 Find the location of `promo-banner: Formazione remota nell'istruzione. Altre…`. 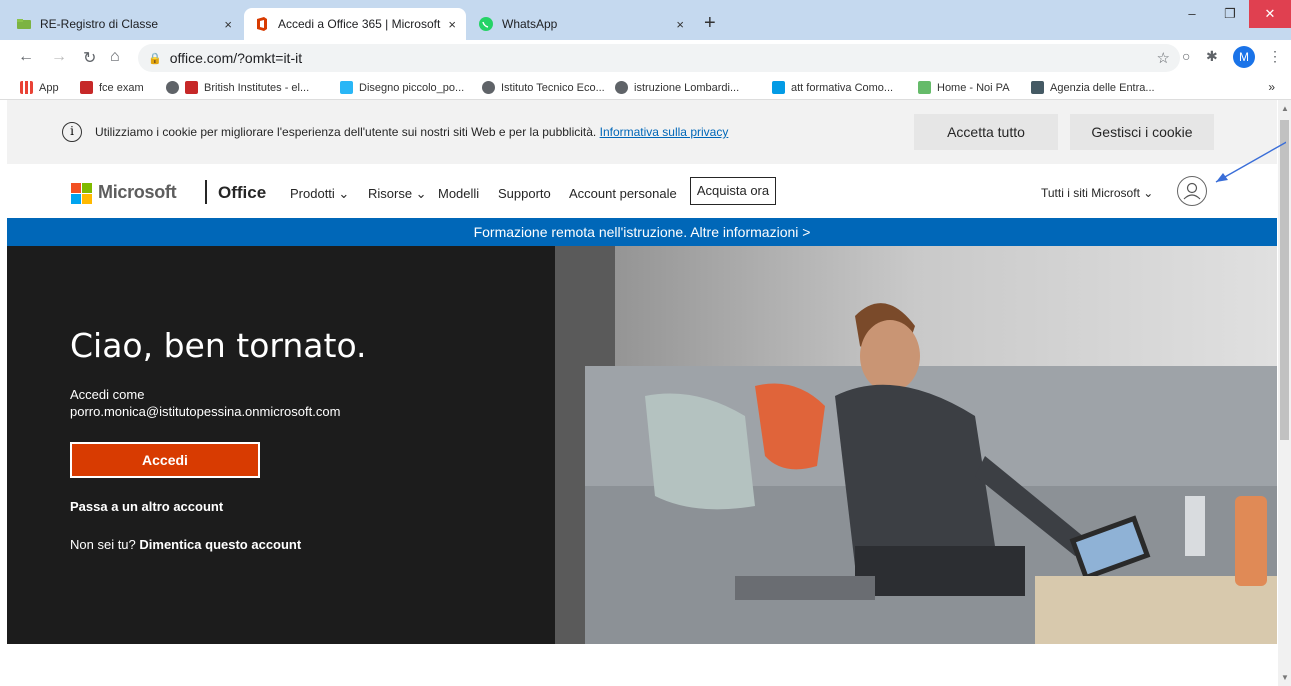

promo-banner: Formazione remota nell'istruzione. Altre… is located at coordinates (642, 232).